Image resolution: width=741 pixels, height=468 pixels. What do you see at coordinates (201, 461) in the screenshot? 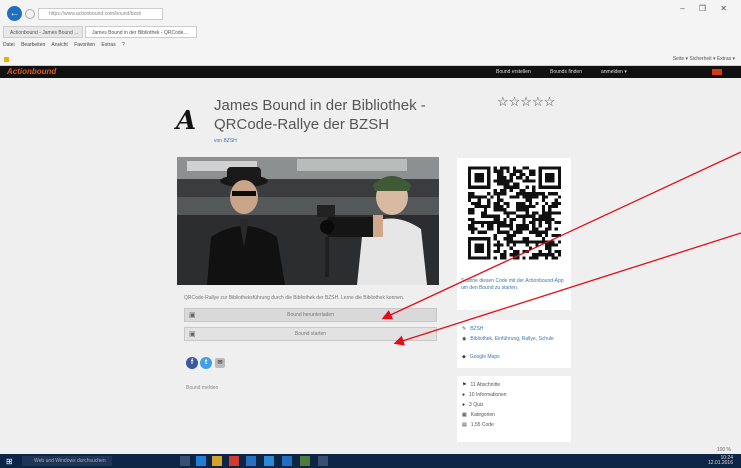
I see `edge-icon` at bounding box center [201, 461].